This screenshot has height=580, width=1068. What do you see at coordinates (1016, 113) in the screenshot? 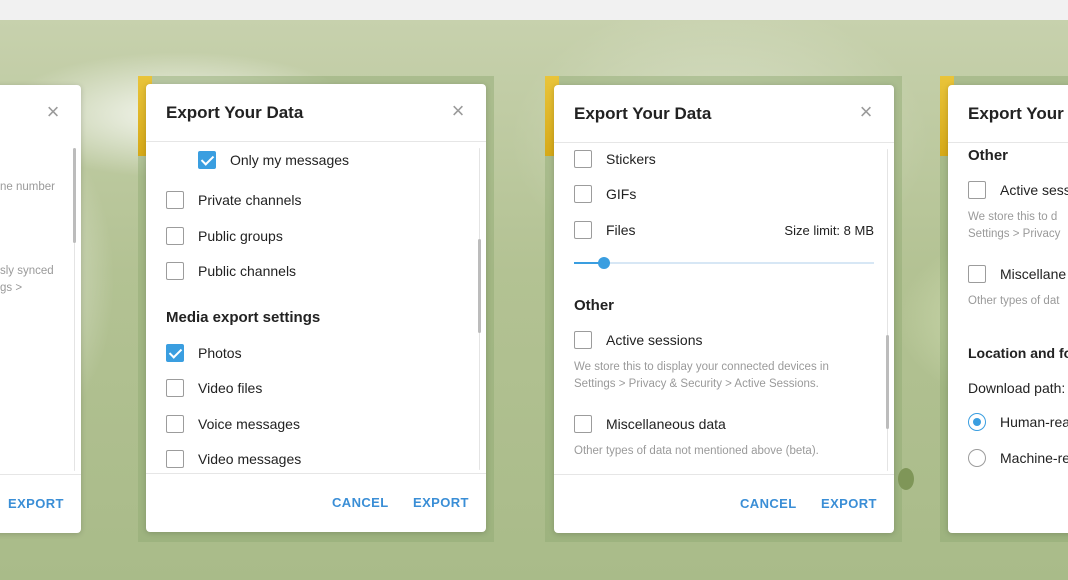
I see `dialog-title: Export Your` at bounding box center [1016, 113].